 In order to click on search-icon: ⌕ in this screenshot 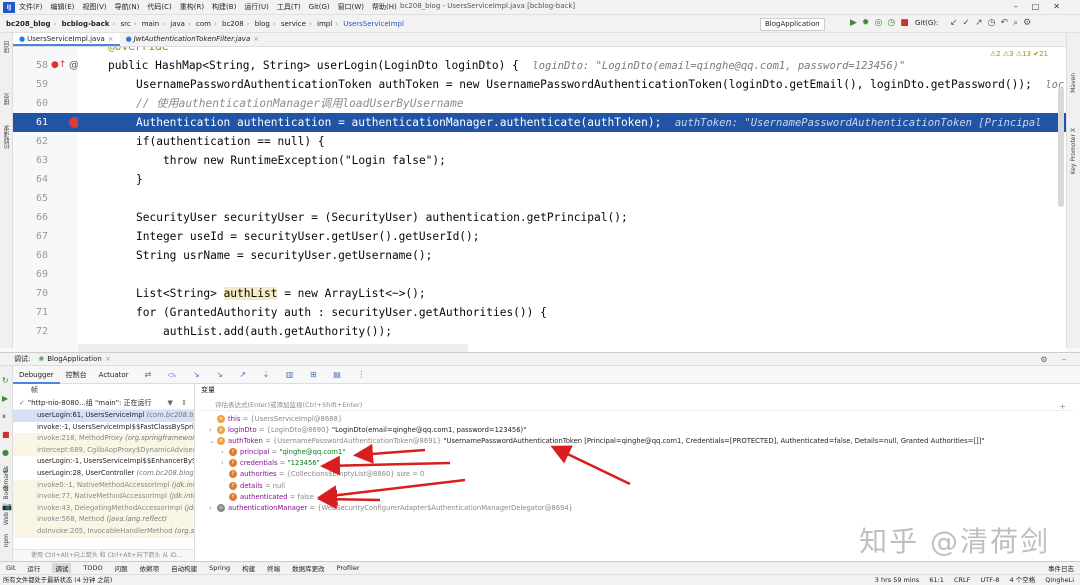, I will do `click(1018, 23)`.